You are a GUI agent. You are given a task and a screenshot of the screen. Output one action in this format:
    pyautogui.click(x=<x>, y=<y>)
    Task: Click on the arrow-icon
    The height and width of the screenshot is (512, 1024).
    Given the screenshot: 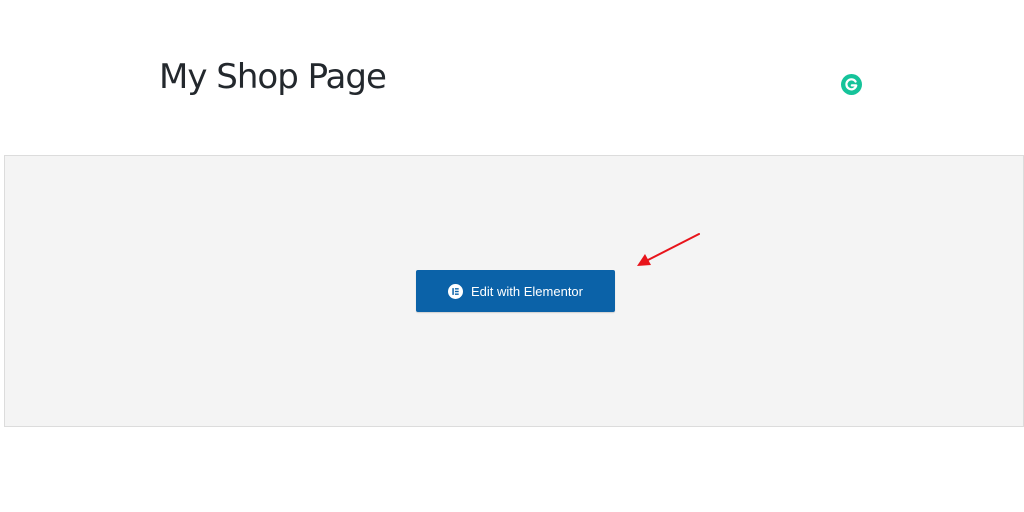 What is the action you would take?
    pyautogui.click(x=668, y=249)
    